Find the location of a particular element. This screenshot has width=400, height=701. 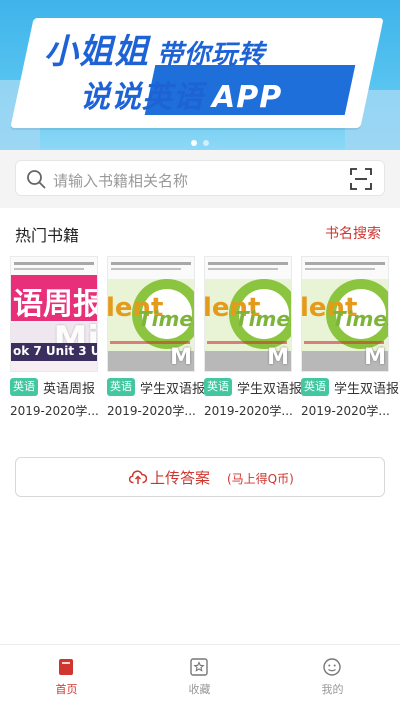

section-title: 热门书籍 is located at coordinates (47, 235).